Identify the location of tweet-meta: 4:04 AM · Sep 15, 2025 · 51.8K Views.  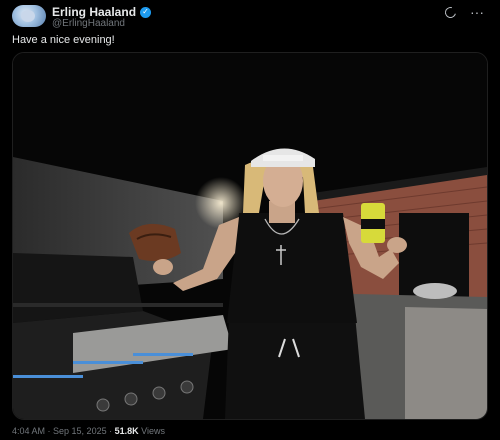
(88, 431).